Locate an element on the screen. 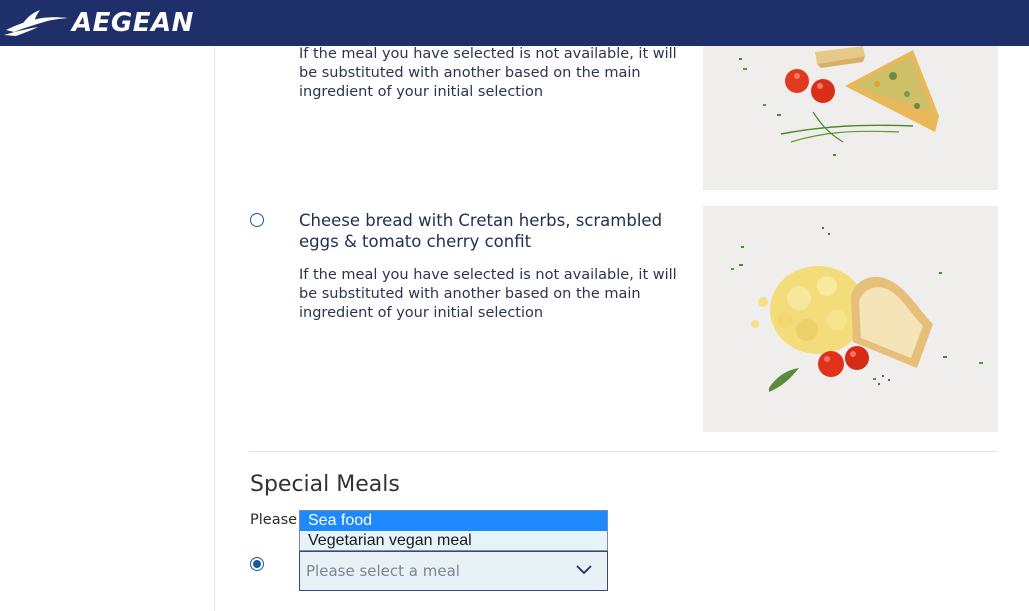 The image size is (1029, 611). special-meal-options-list: Sea food Vegetarian vegan meal is located at coordinates (453, 530).